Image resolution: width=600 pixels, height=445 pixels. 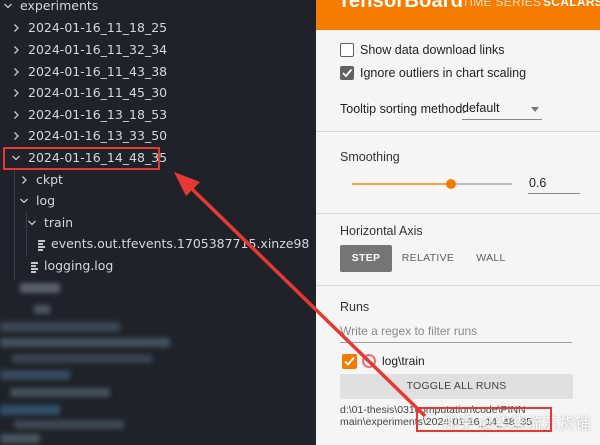 I want to click on tree-item-label: 2024-01-16_11_32_34, so click(x=98, y=49).